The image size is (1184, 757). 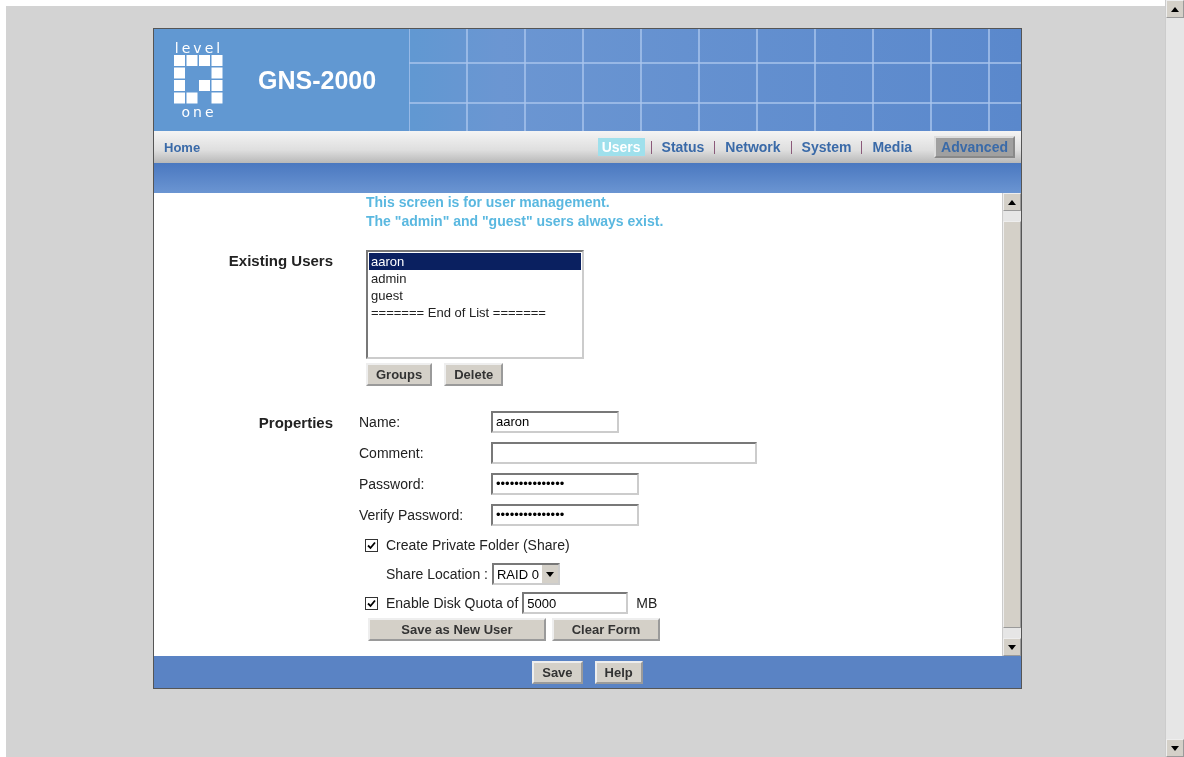 I want to click on checkbox-label: Enable Disk Quota of, so click(x=452, y=603).